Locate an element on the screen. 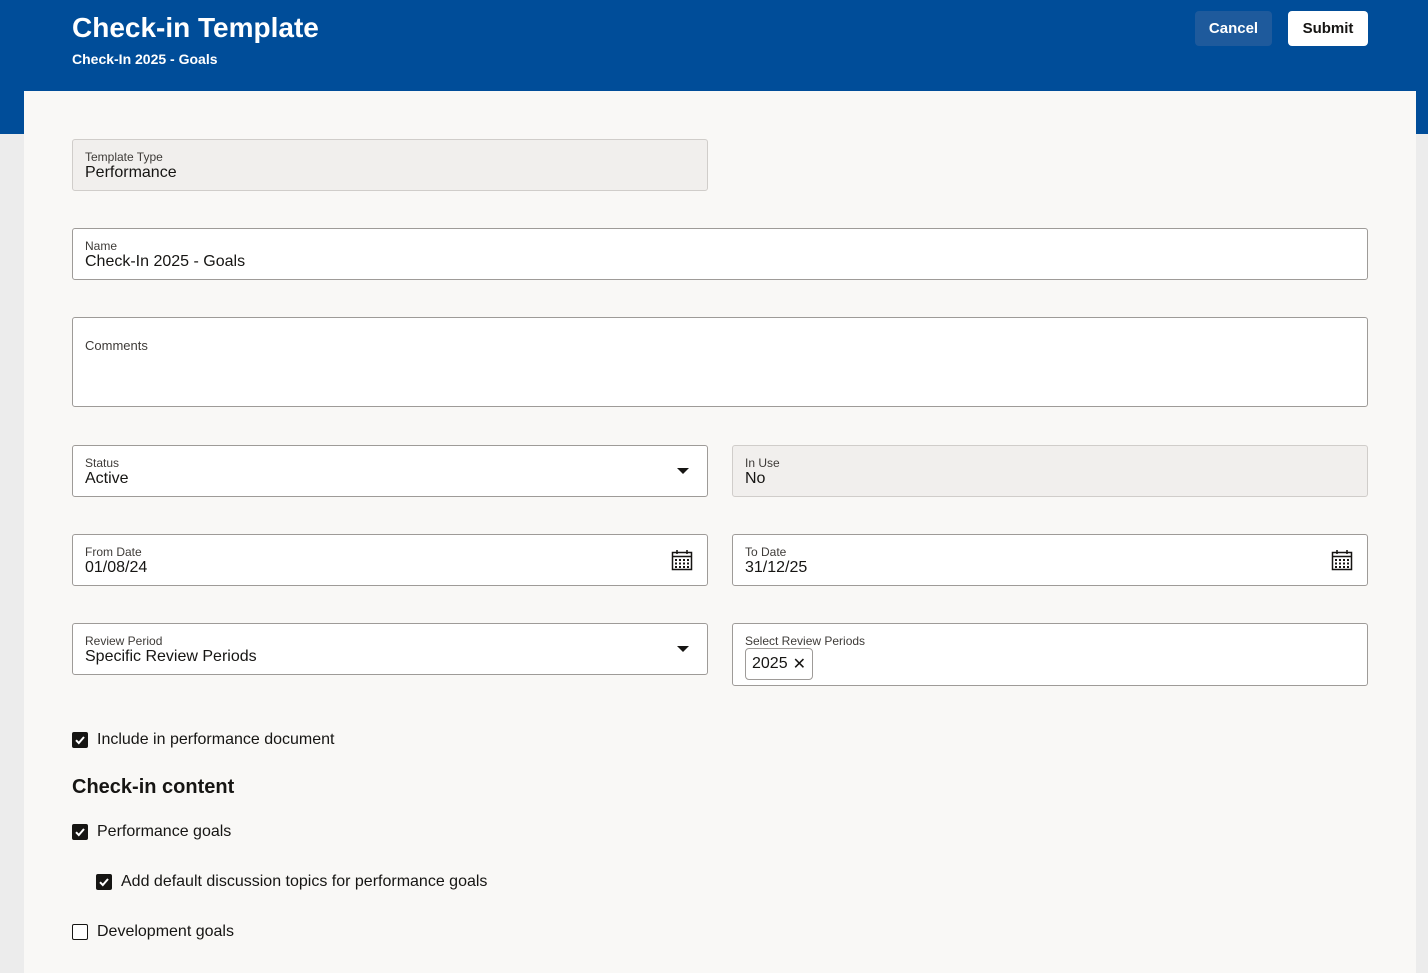 The height and width of the screenshot is (973, 1428). status-select: Status Active is located at coordinates (390, 471).